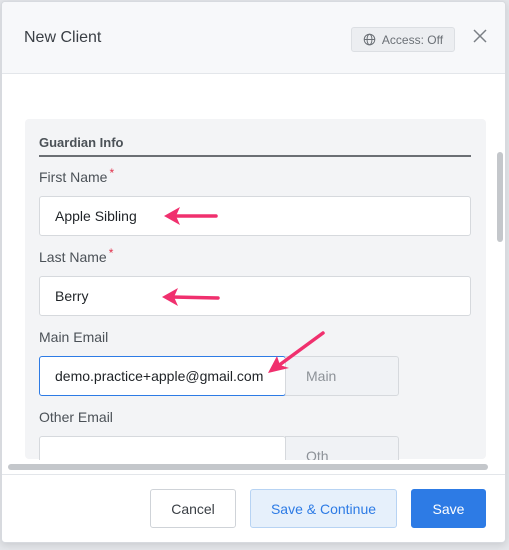 The image size is (509, 550). I want to click on main-email-value: demo.practice+apple@gmail.com, so click(159, 376).